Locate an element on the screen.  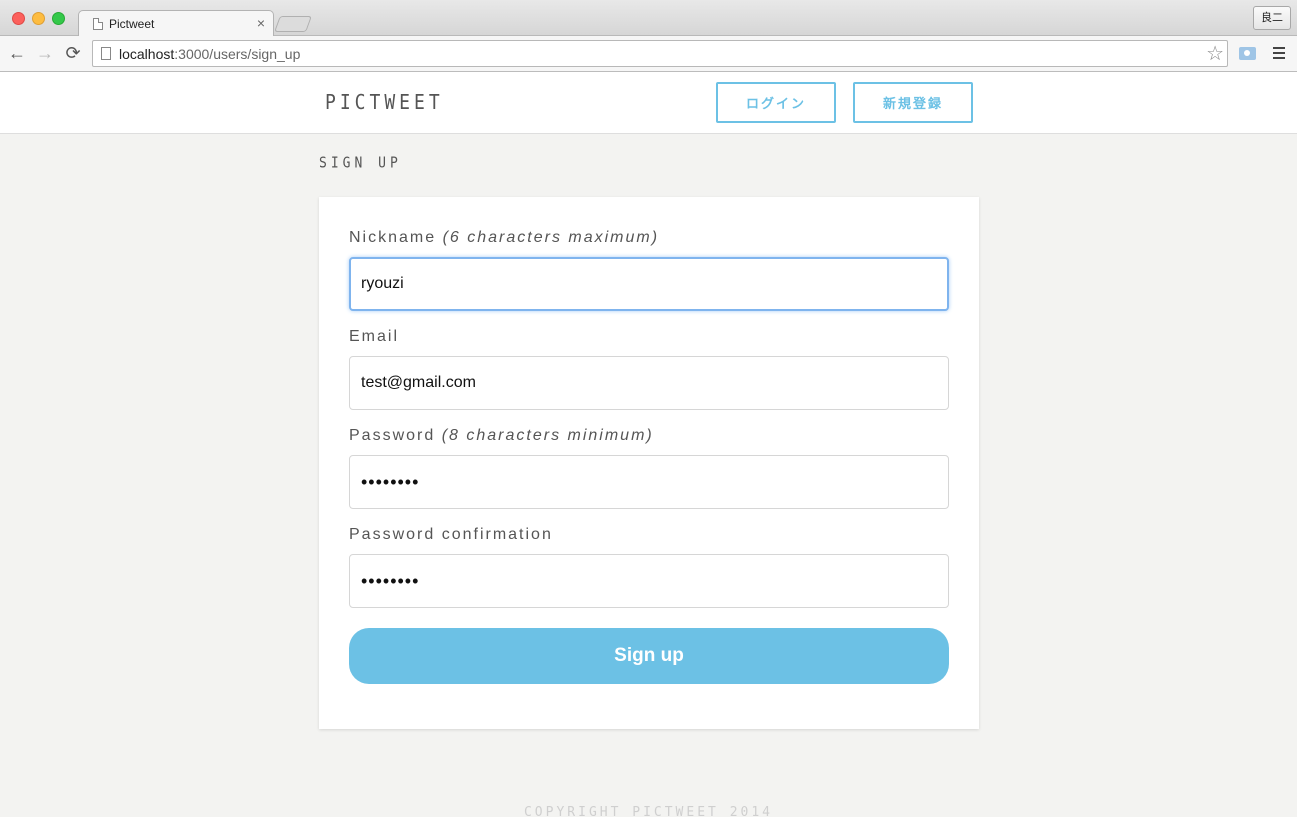
nickname-field: ryouzi is located at coordinates (649, 284).